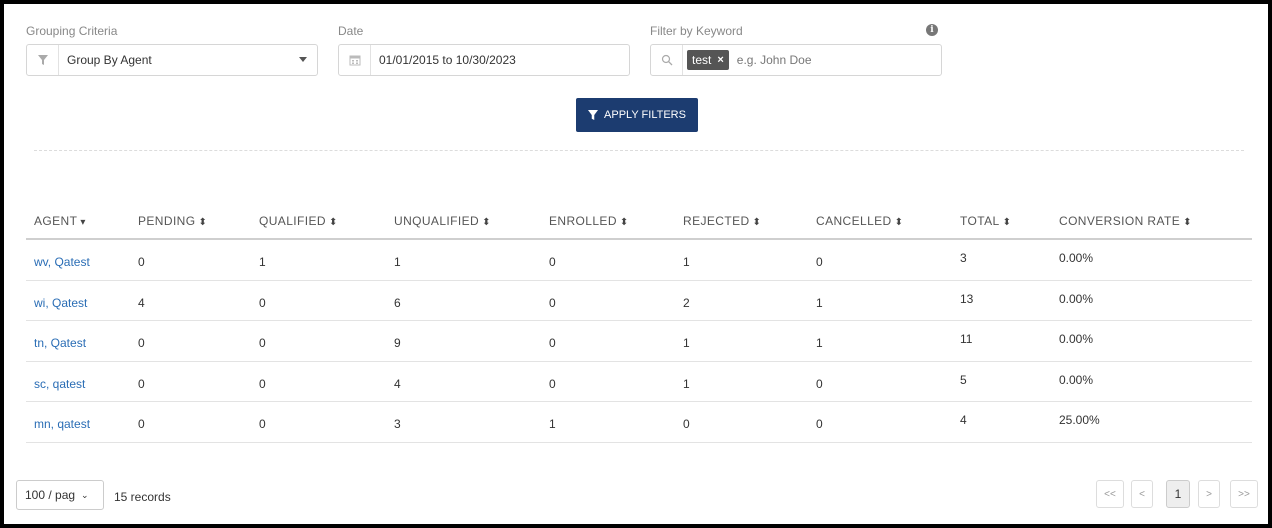  I want to click on cell-unqualified: 9, so click(397, 343).